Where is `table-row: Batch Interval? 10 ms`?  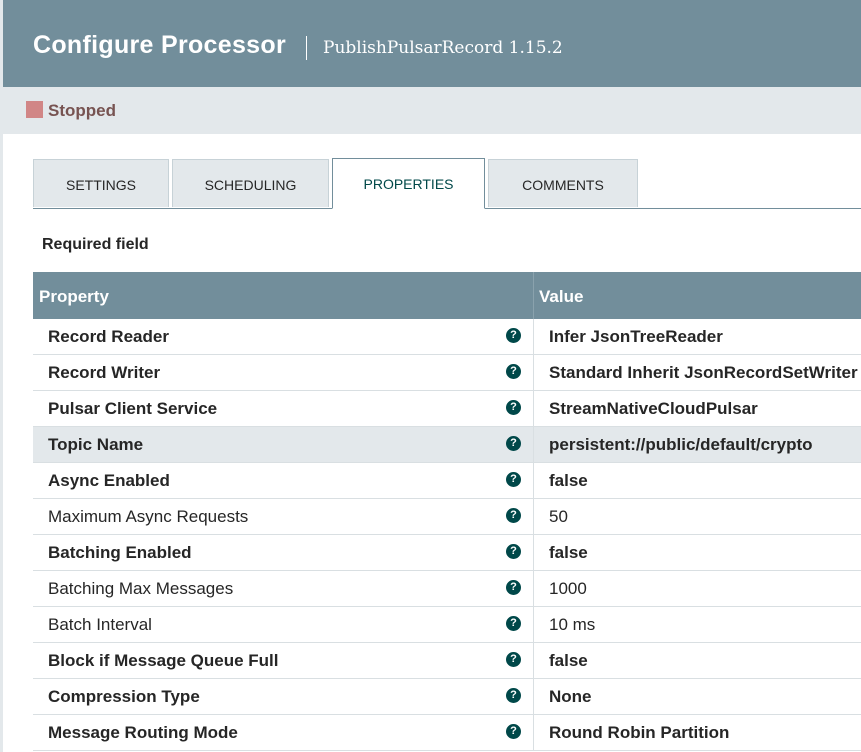 table-row: Batch Interval? 10 ms is located at coordinates (447, 625).